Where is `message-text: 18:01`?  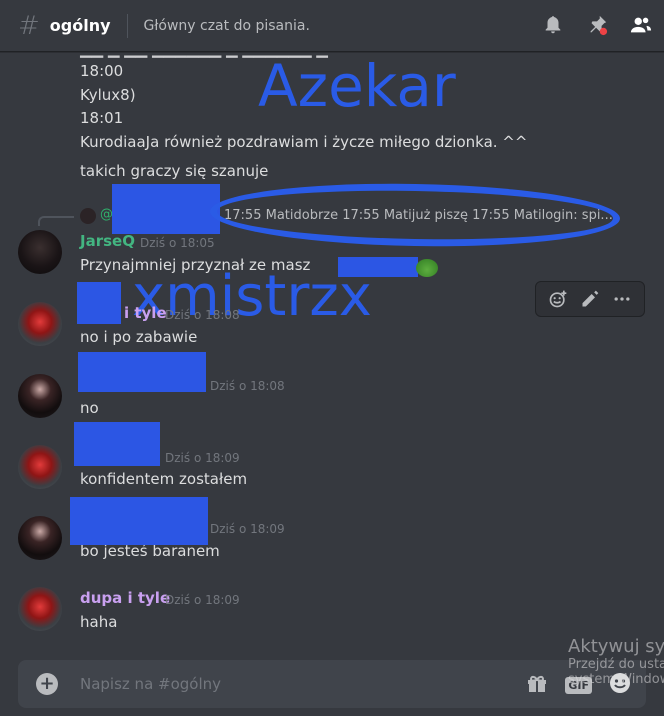 message-text: 18:01 is located at coordinates (102, 118).